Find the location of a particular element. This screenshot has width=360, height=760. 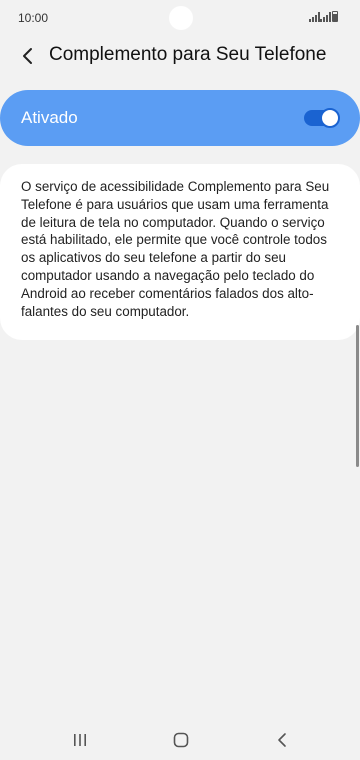

nav-back-button is located at coordinates (282, 740).